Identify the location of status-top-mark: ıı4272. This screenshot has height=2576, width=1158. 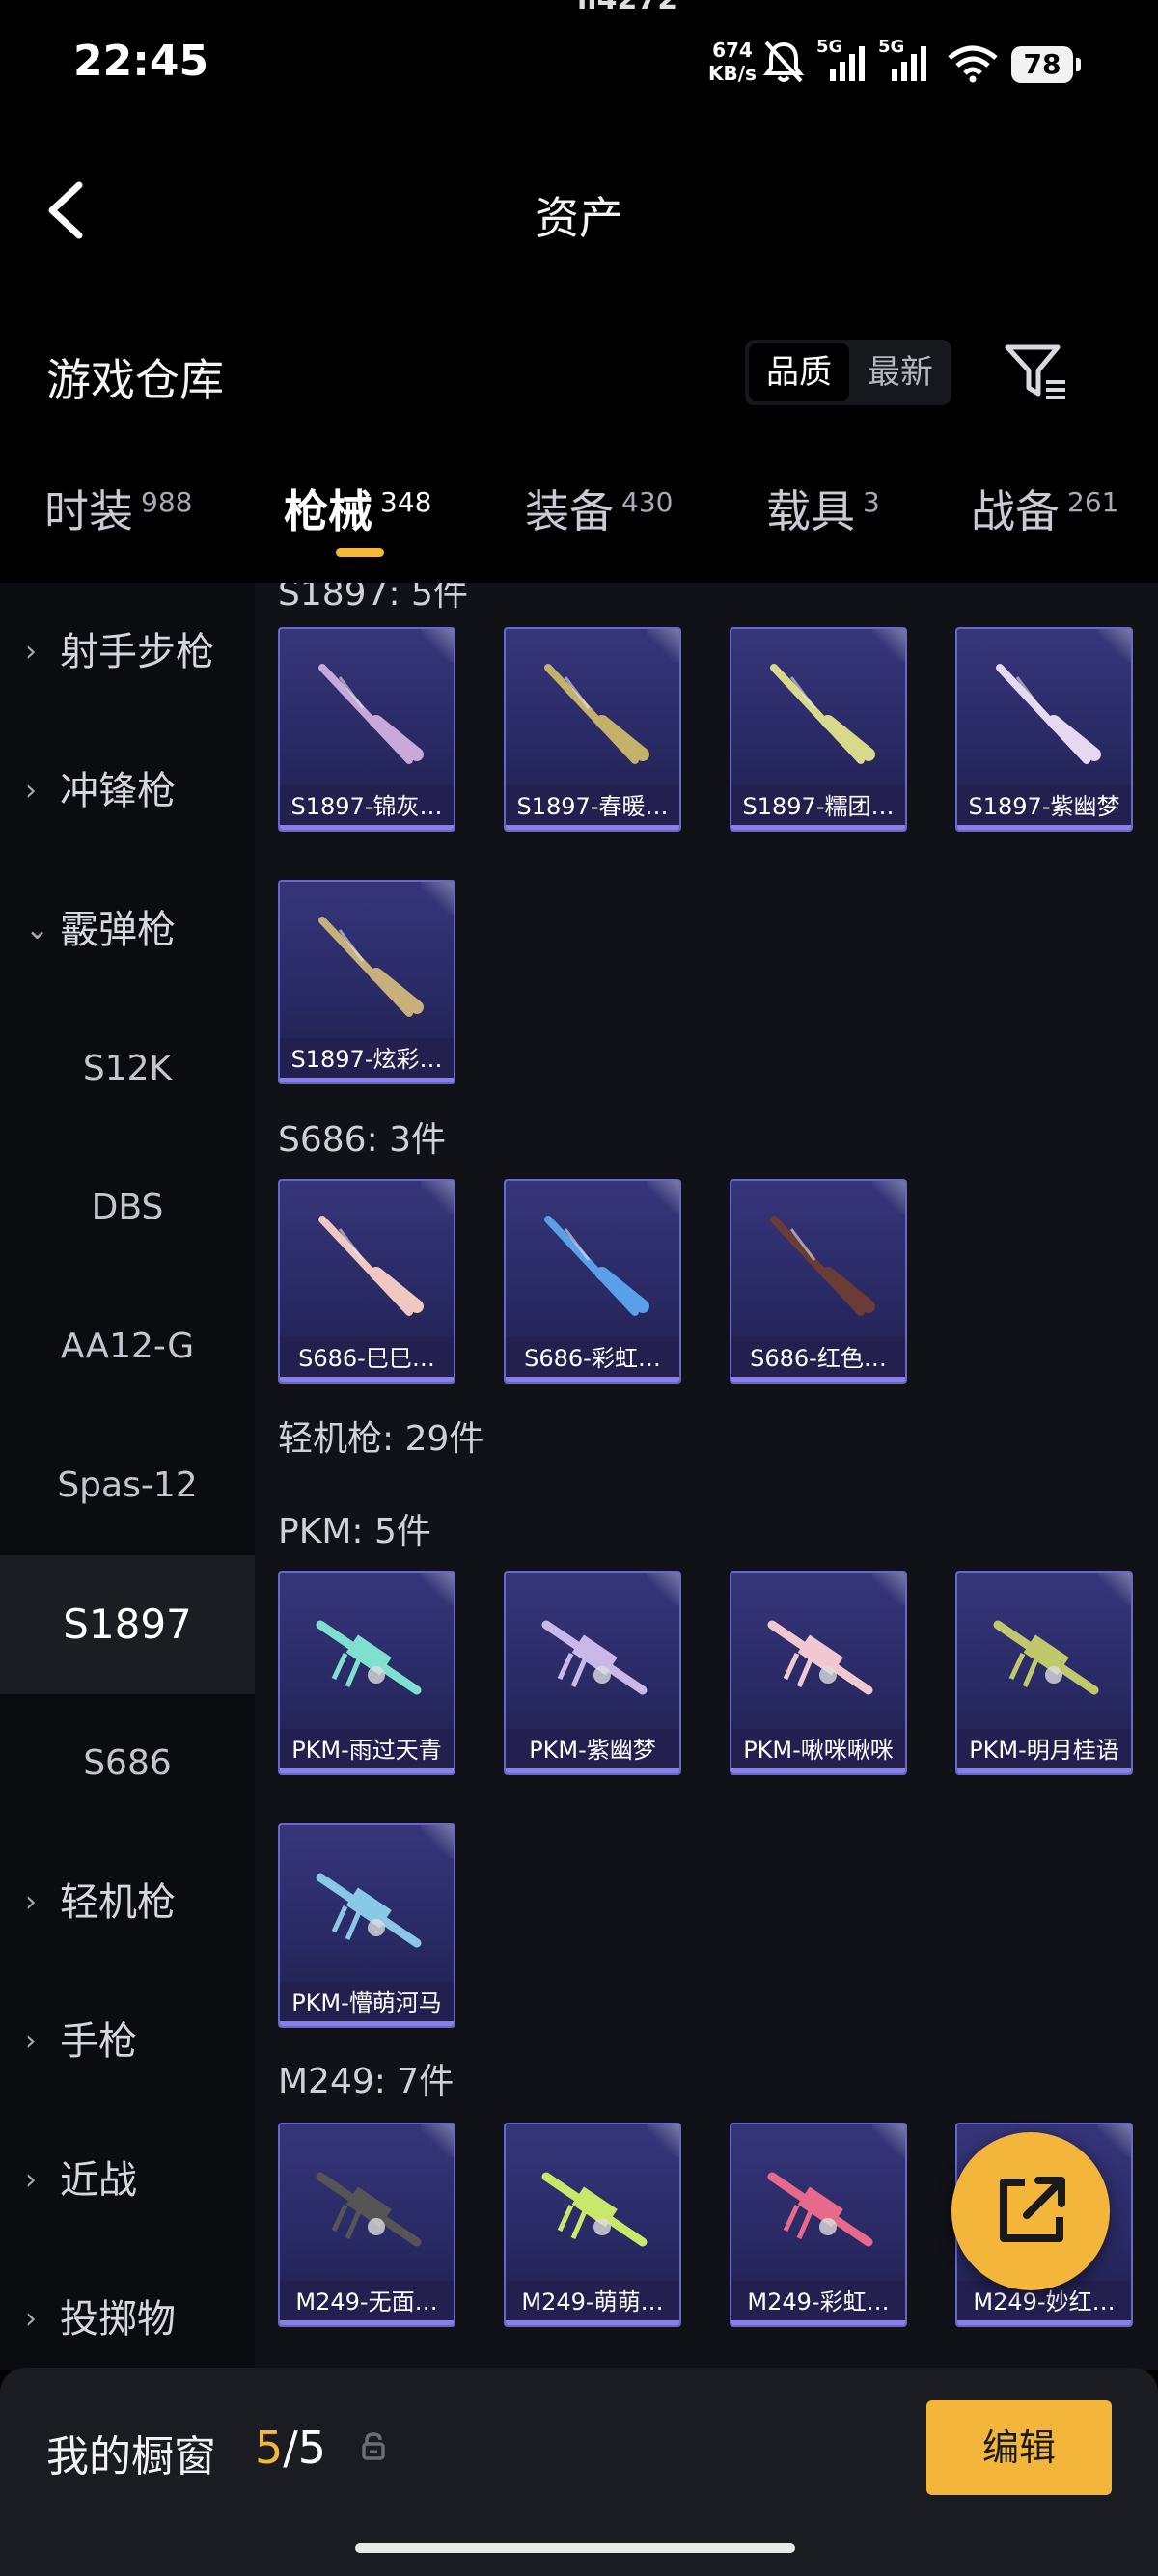
(627, 8).